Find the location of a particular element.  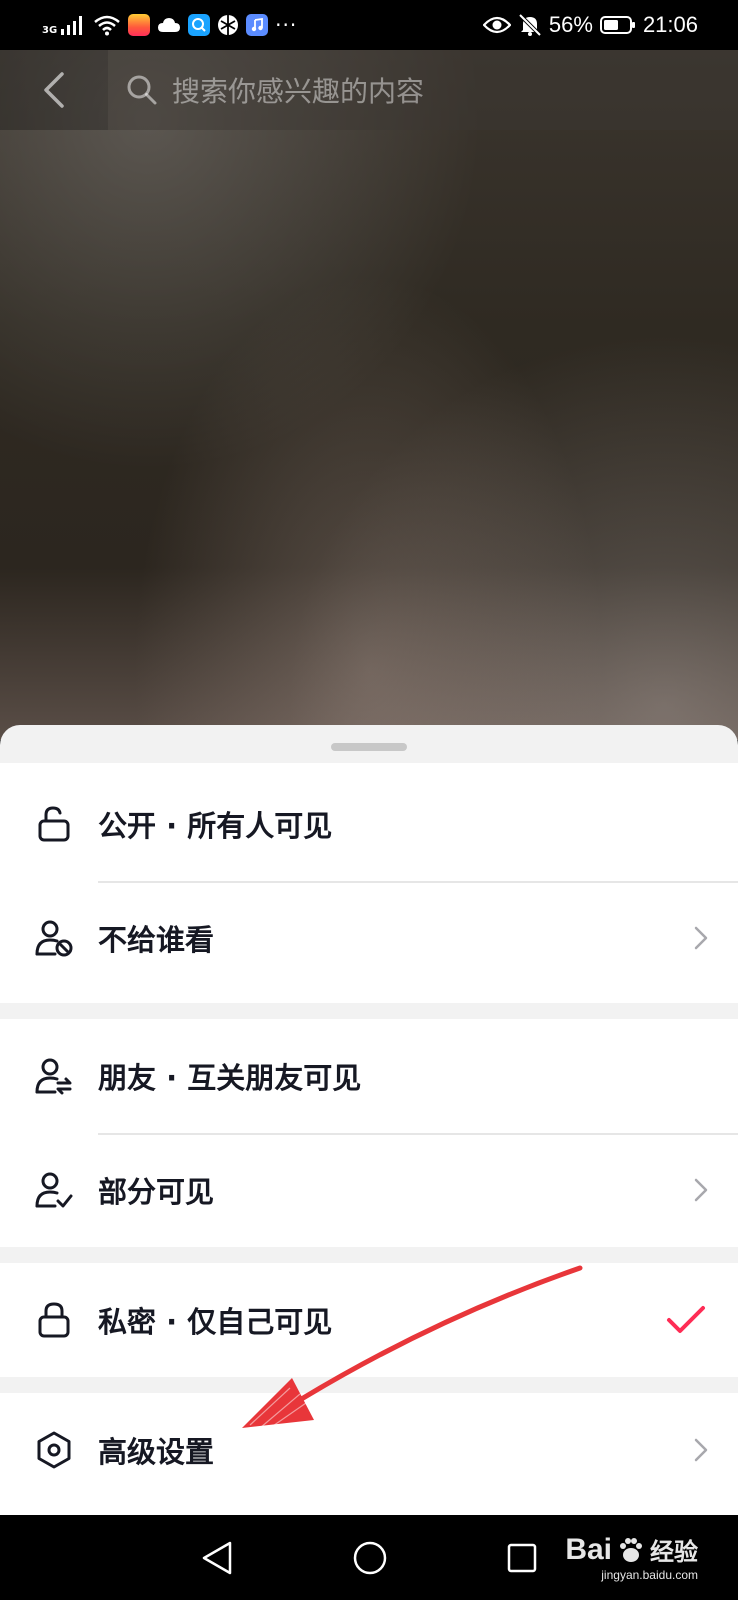

qq-browser-icon is located at coordinates (199, 25).